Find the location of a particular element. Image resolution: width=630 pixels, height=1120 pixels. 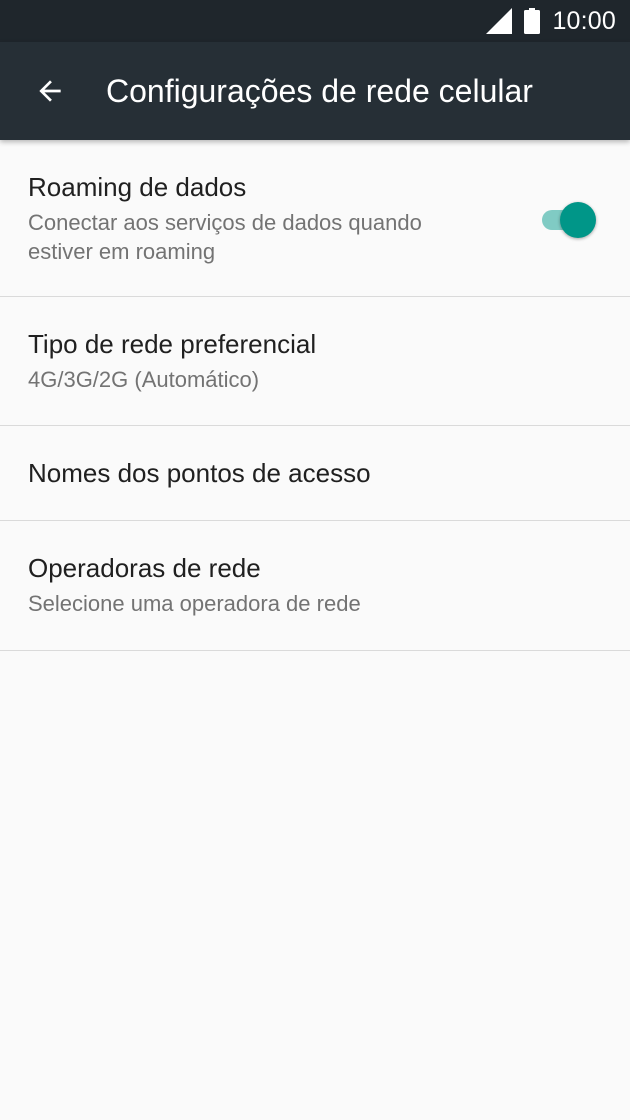

setting-title: Roaming de dados is located at coordinates (137, 187).